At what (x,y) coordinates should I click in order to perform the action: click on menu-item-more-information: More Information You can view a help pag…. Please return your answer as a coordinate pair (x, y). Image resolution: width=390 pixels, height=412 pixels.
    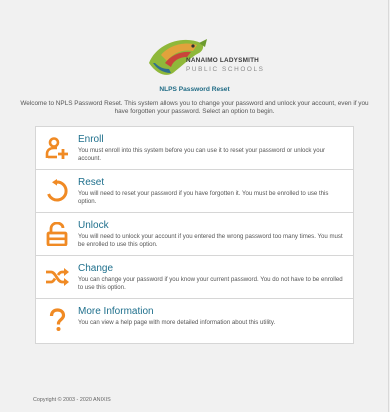
    Looking at the image, I should click on (194, 321).